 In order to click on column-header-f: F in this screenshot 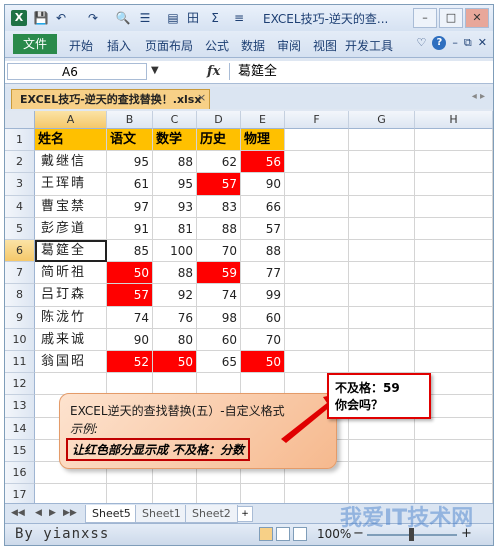, I will do `click(317, 120)`.